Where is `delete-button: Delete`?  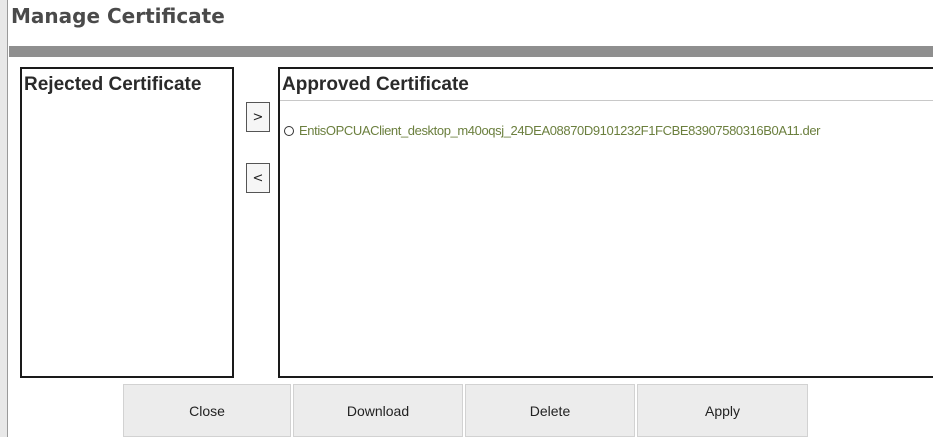 delete-button: Delete is located at coordinates (550, 410).